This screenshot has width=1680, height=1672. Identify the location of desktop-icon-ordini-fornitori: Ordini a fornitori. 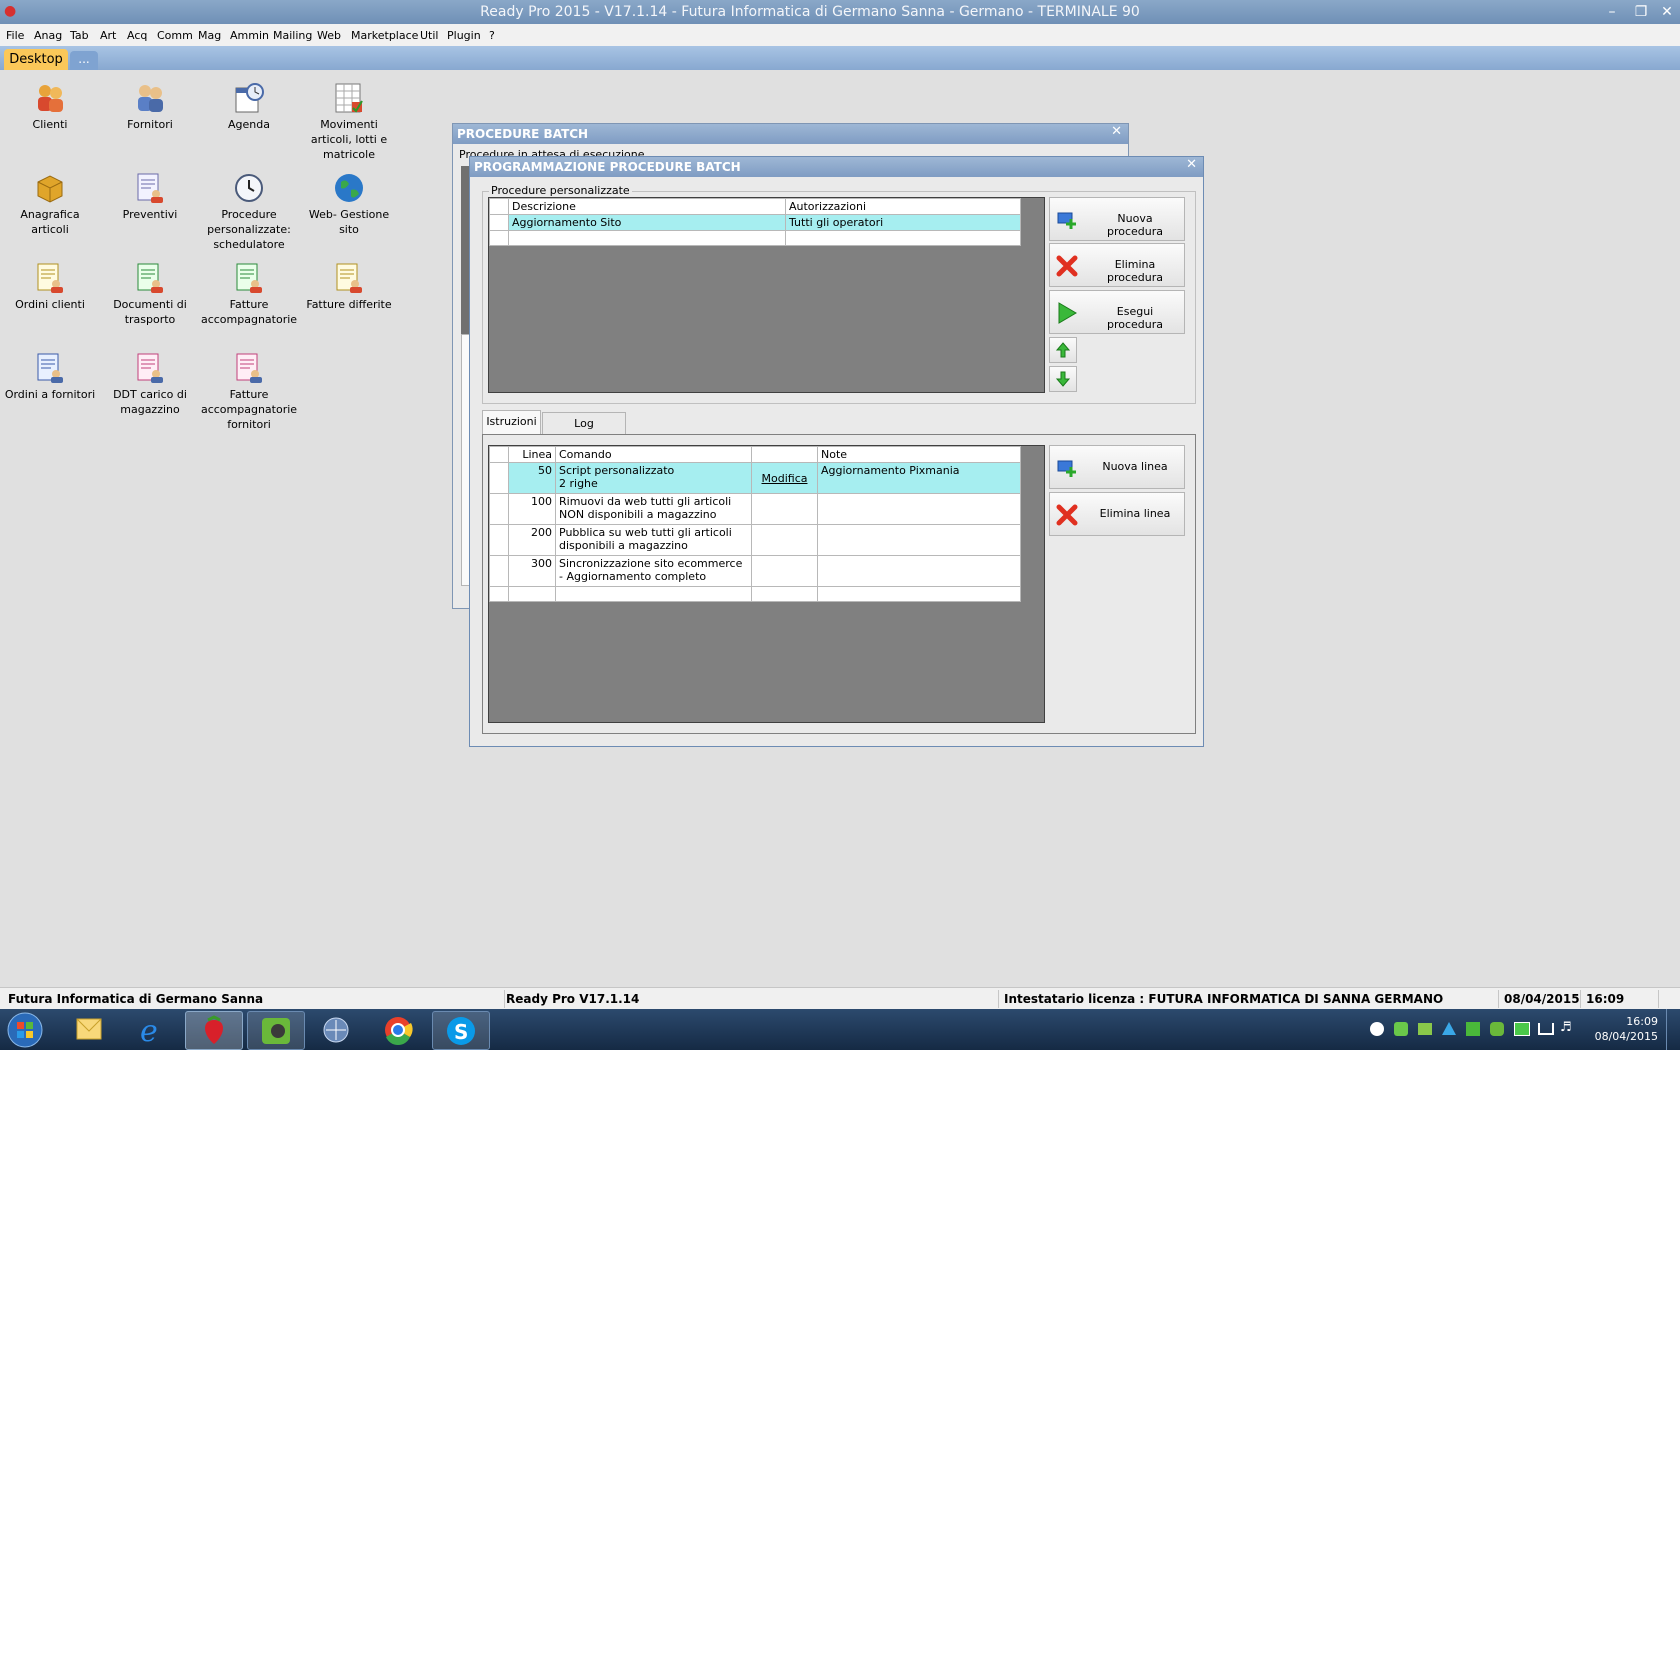
(50, 377).